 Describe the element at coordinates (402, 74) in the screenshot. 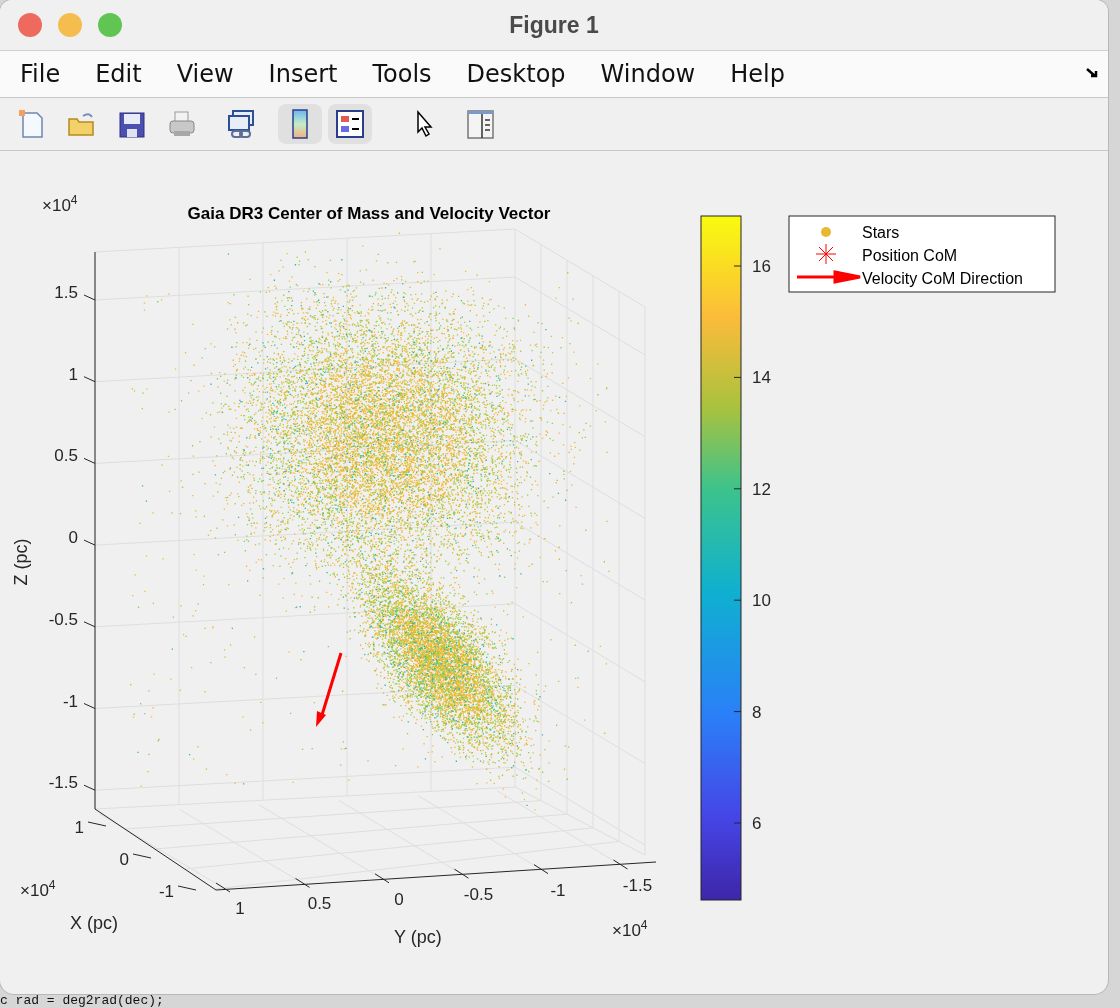

I see `menu-item: Tools` at that location.